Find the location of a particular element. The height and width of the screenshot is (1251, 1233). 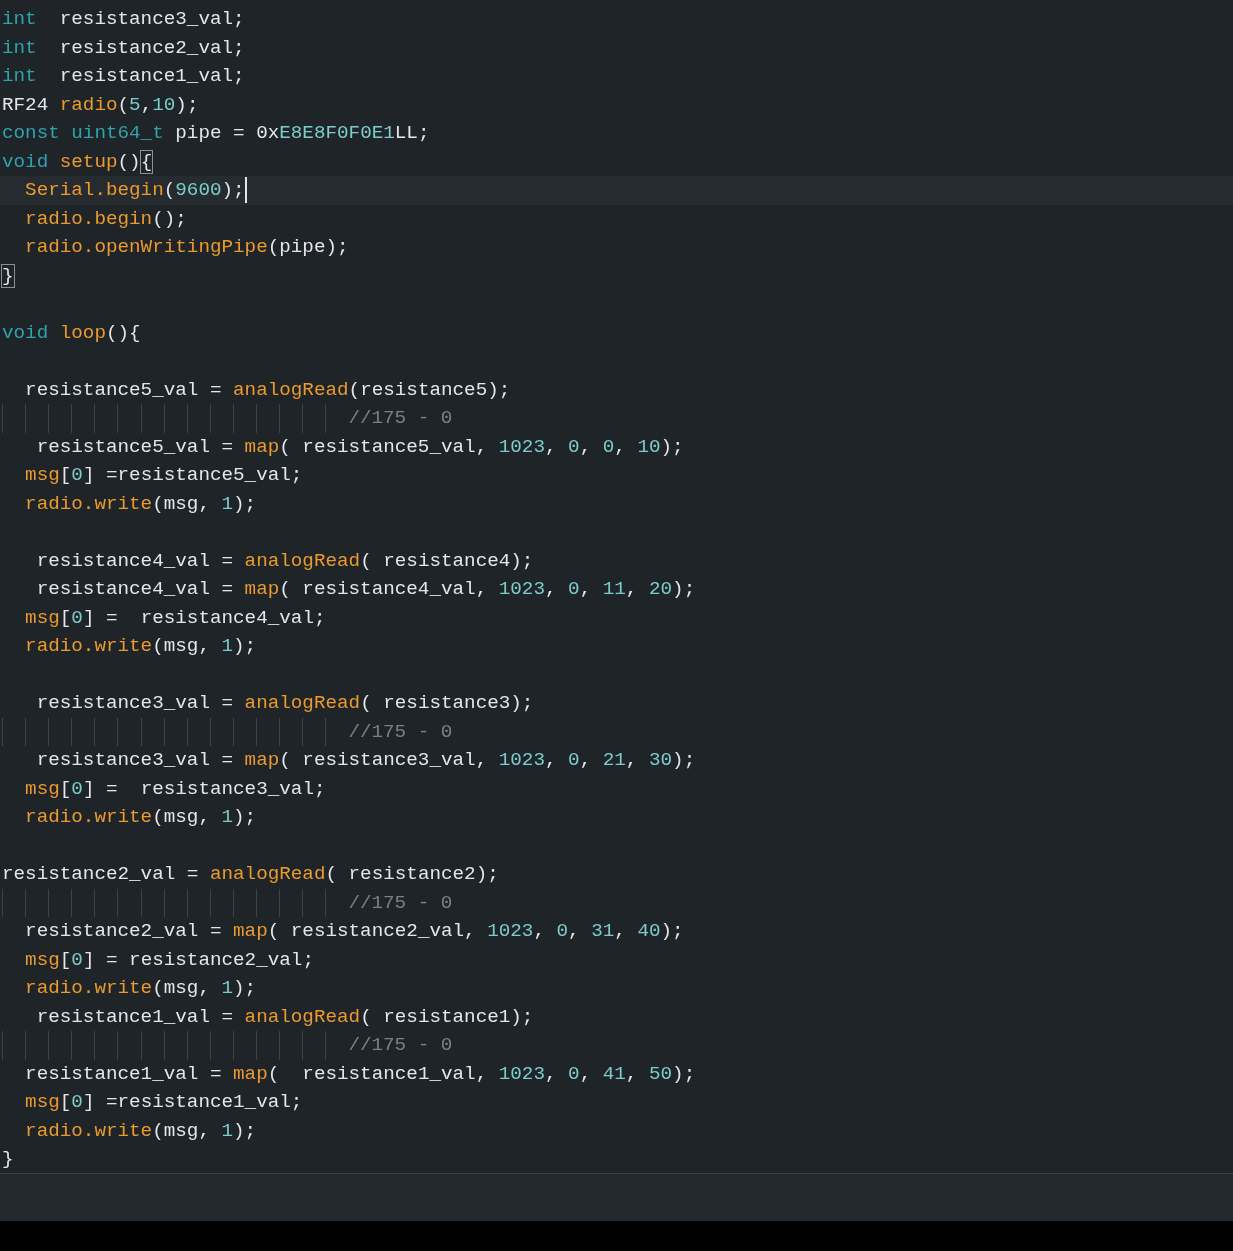

code-line: resistance4_val = map( resistance4_val, 1023, 0, 11, 20); is located at coordinates (365, 589).